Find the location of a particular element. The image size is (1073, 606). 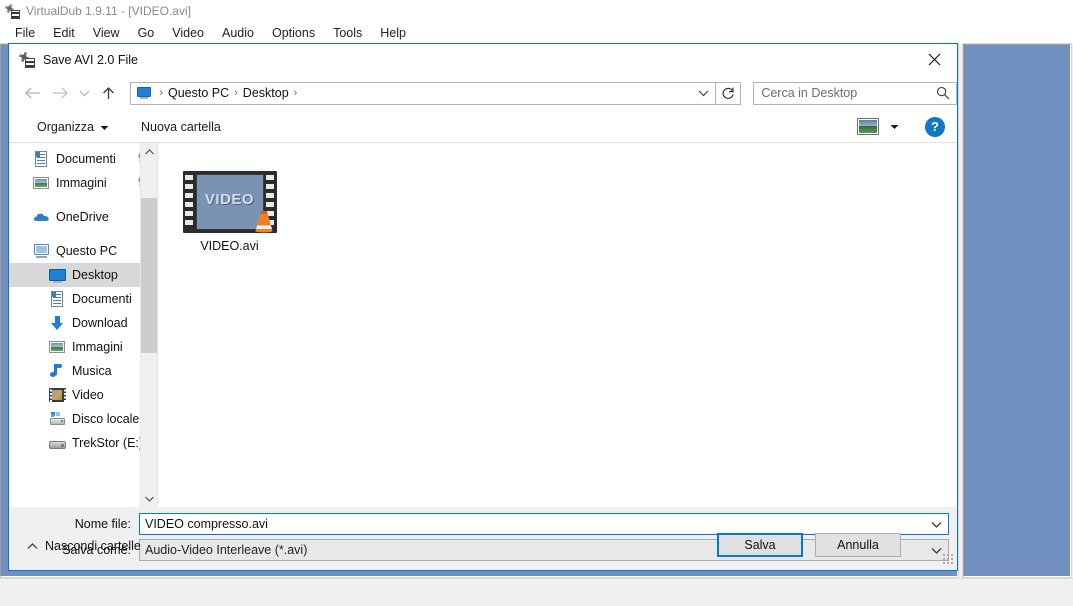

virtualdub-bottom-bar is located at coordinates (536, 592).